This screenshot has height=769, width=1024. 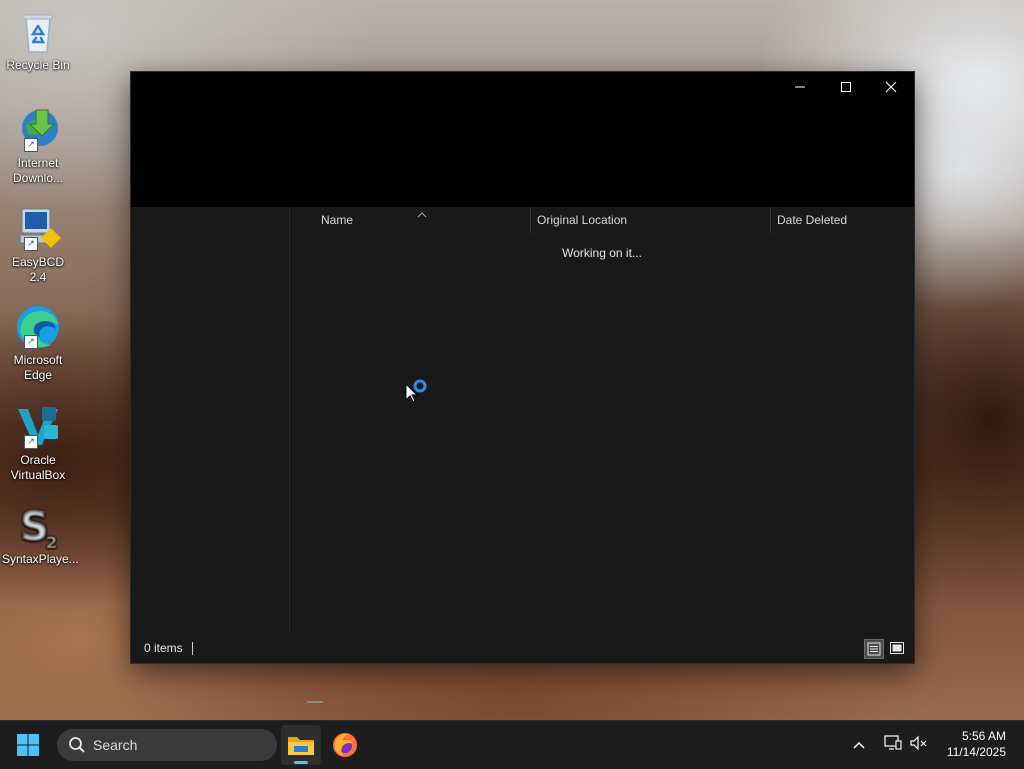 I want to click on details-view-button, so click(x=874, y=649).